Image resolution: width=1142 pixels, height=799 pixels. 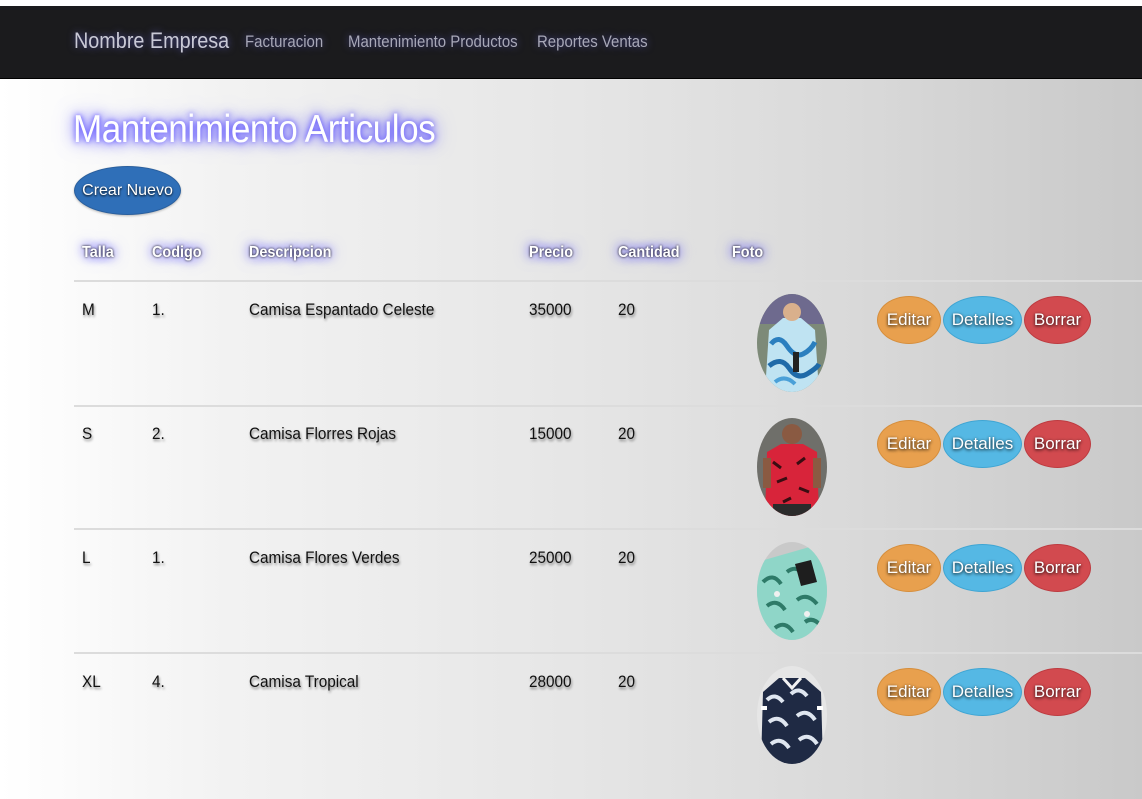 I want to click on brand-link: Nombre Empresa, so click(x=151, y=41).